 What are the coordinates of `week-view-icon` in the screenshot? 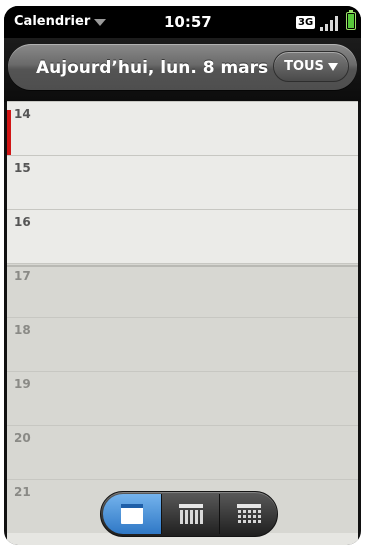 It's located at (191, 514).